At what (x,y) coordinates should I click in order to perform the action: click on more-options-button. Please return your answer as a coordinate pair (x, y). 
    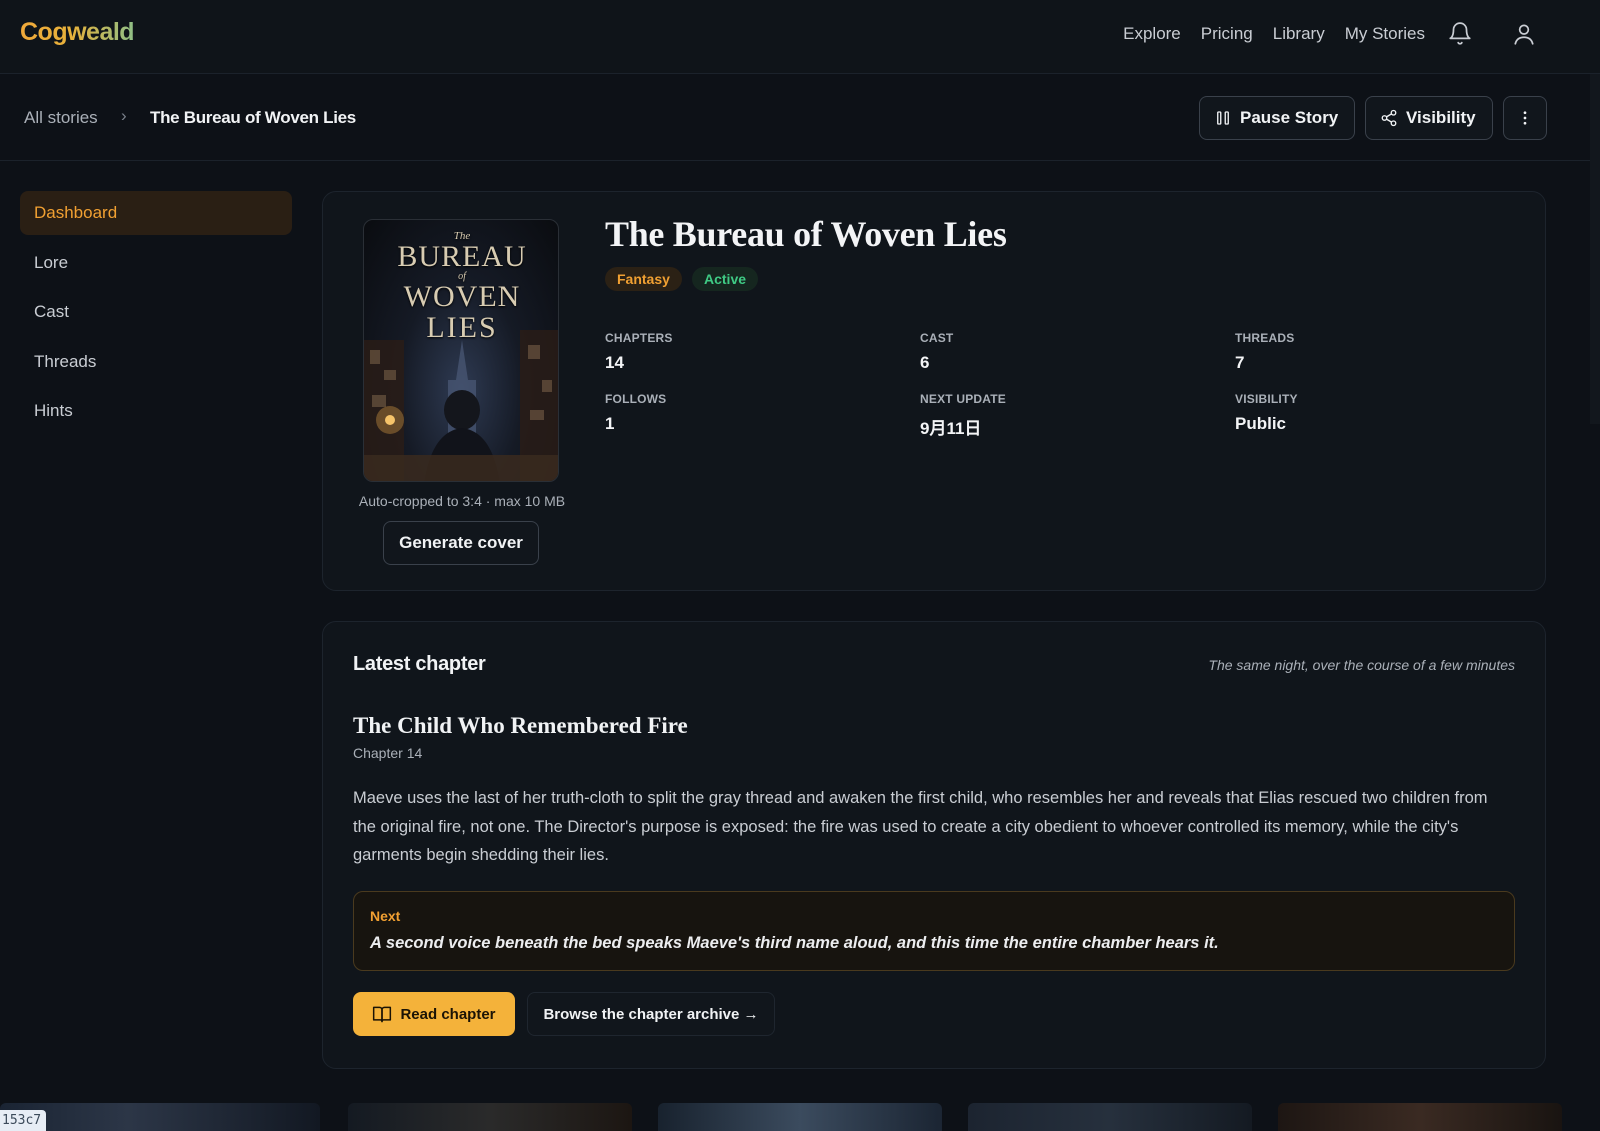
    Looking at the image, I should click on (1525, 118).